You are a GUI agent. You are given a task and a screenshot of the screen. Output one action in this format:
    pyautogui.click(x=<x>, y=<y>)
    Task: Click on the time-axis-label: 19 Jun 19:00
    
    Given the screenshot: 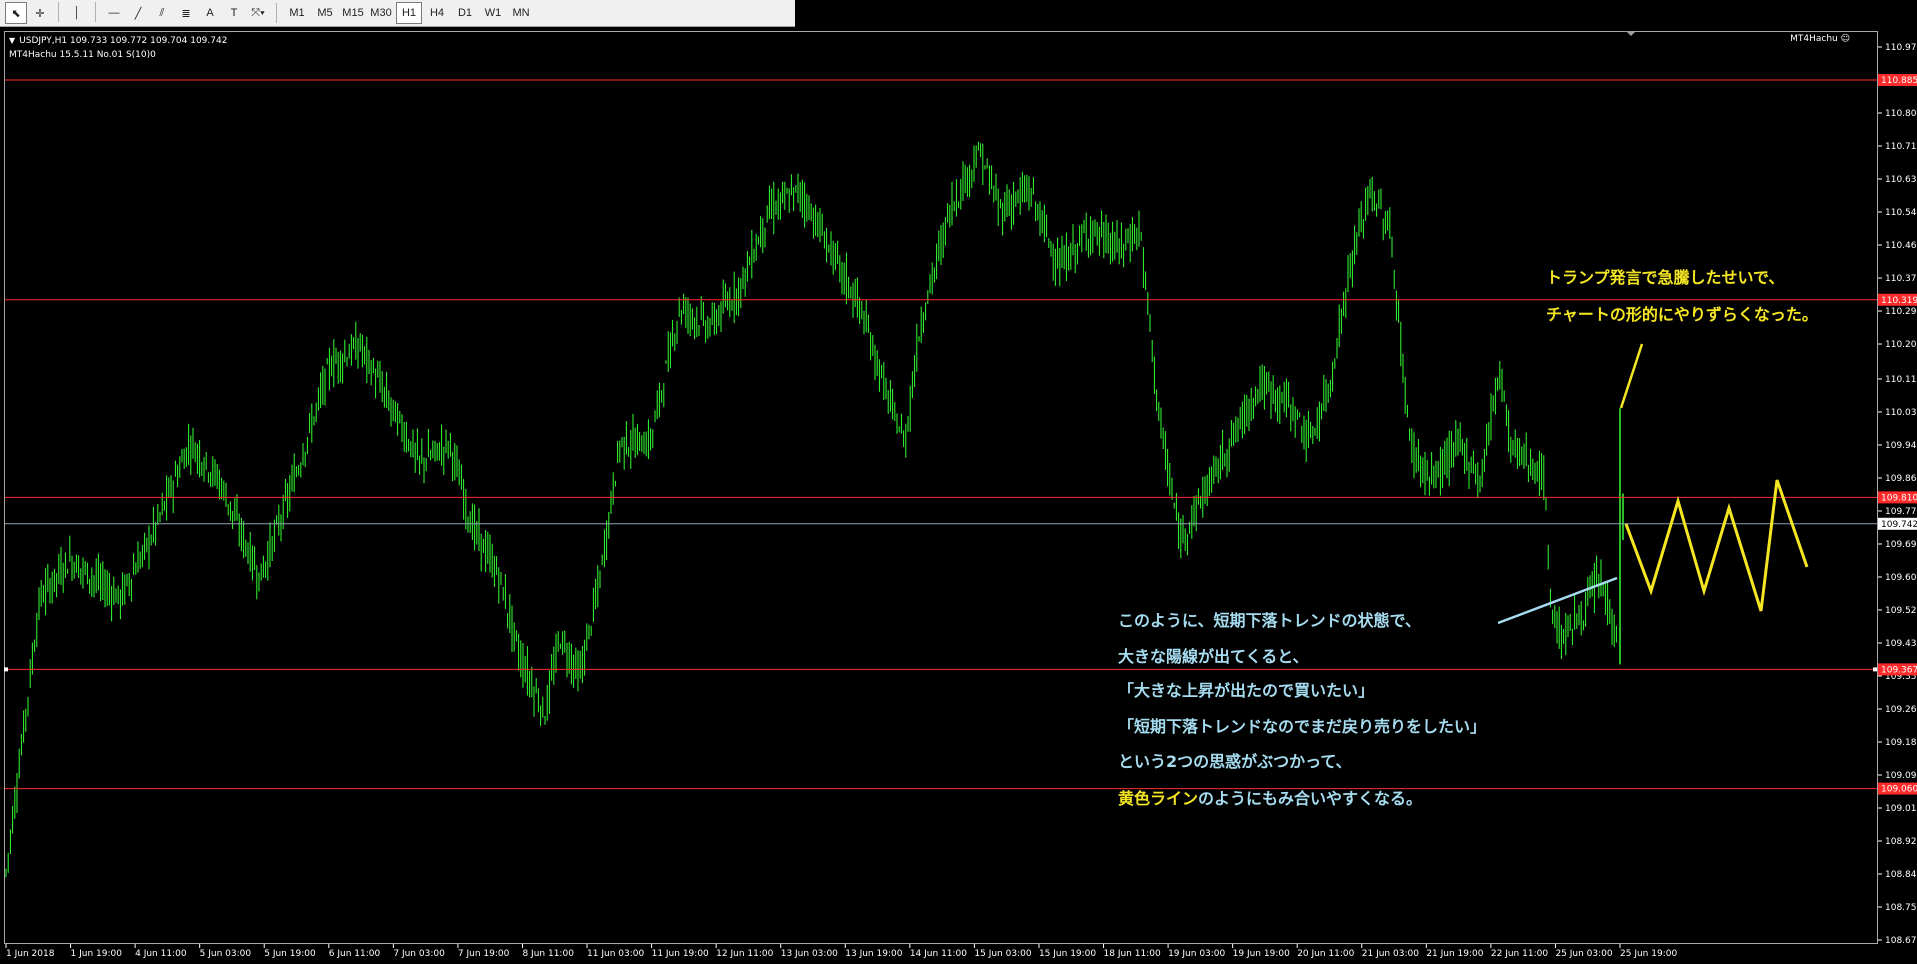 What is the action you would take?
    pyautogui.click(x=1261, y=954)
    